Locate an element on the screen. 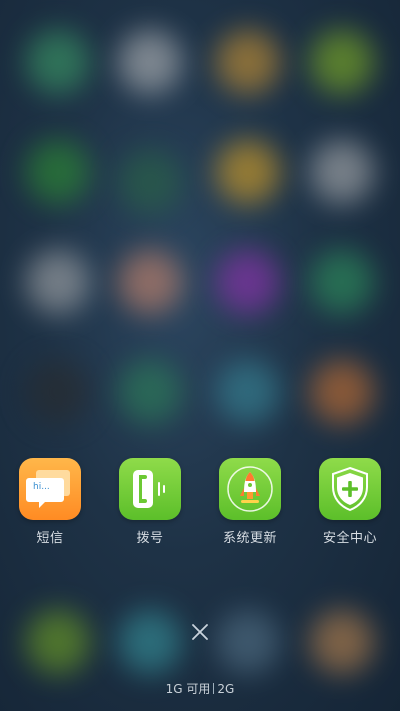  shield-plus-icon is located at coordinates (350, 489).